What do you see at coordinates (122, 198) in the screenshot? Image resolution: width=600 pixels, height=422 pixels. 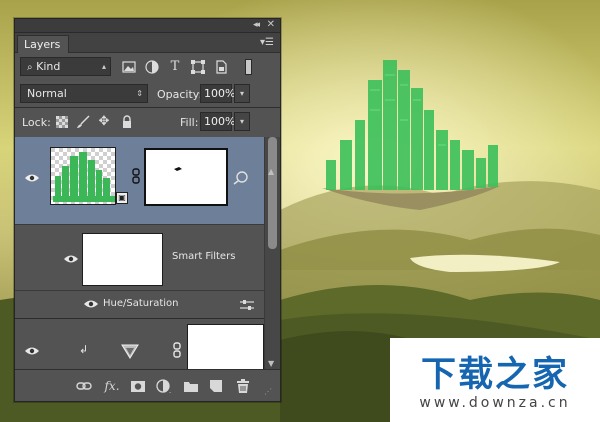 I see `smart-object-badge-icon: ▣` at bounding box center [122, 198].